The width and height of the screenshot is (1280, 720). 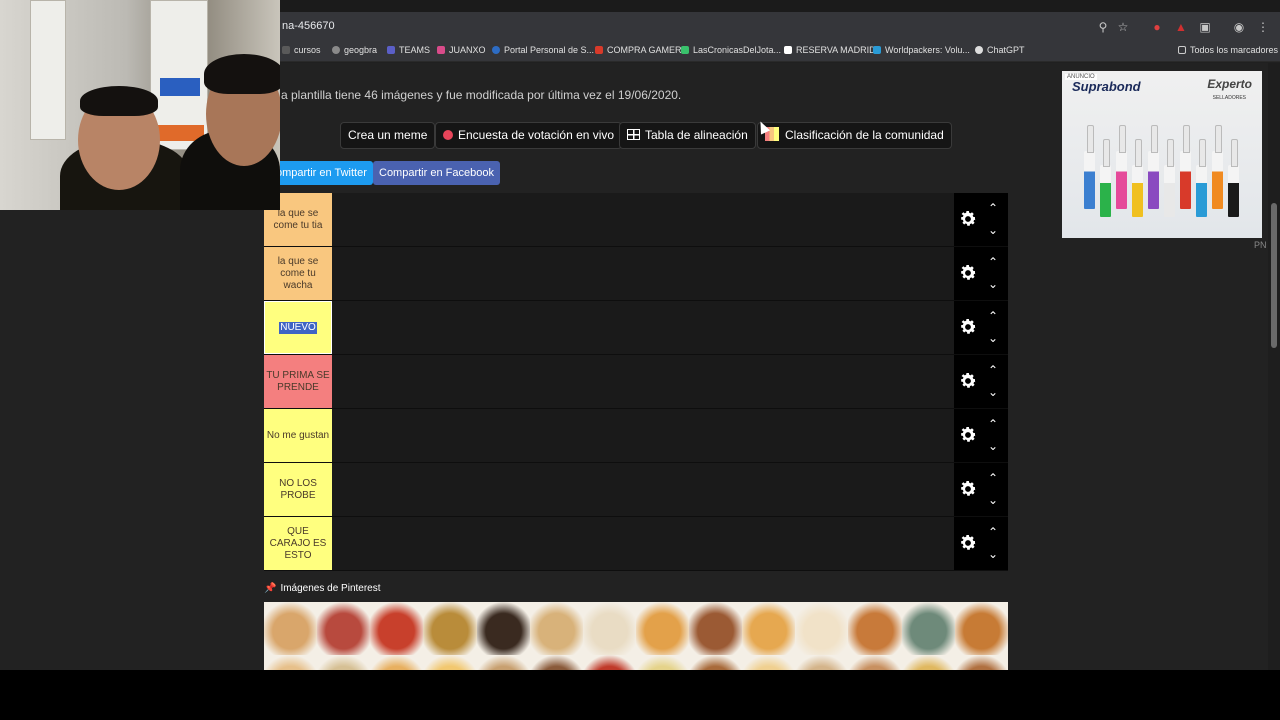 What do you see at coordinates (981, 543) in the screenshot?
I see `tier-controls: ⌃ ⌄` at bounding box center [981, 543].